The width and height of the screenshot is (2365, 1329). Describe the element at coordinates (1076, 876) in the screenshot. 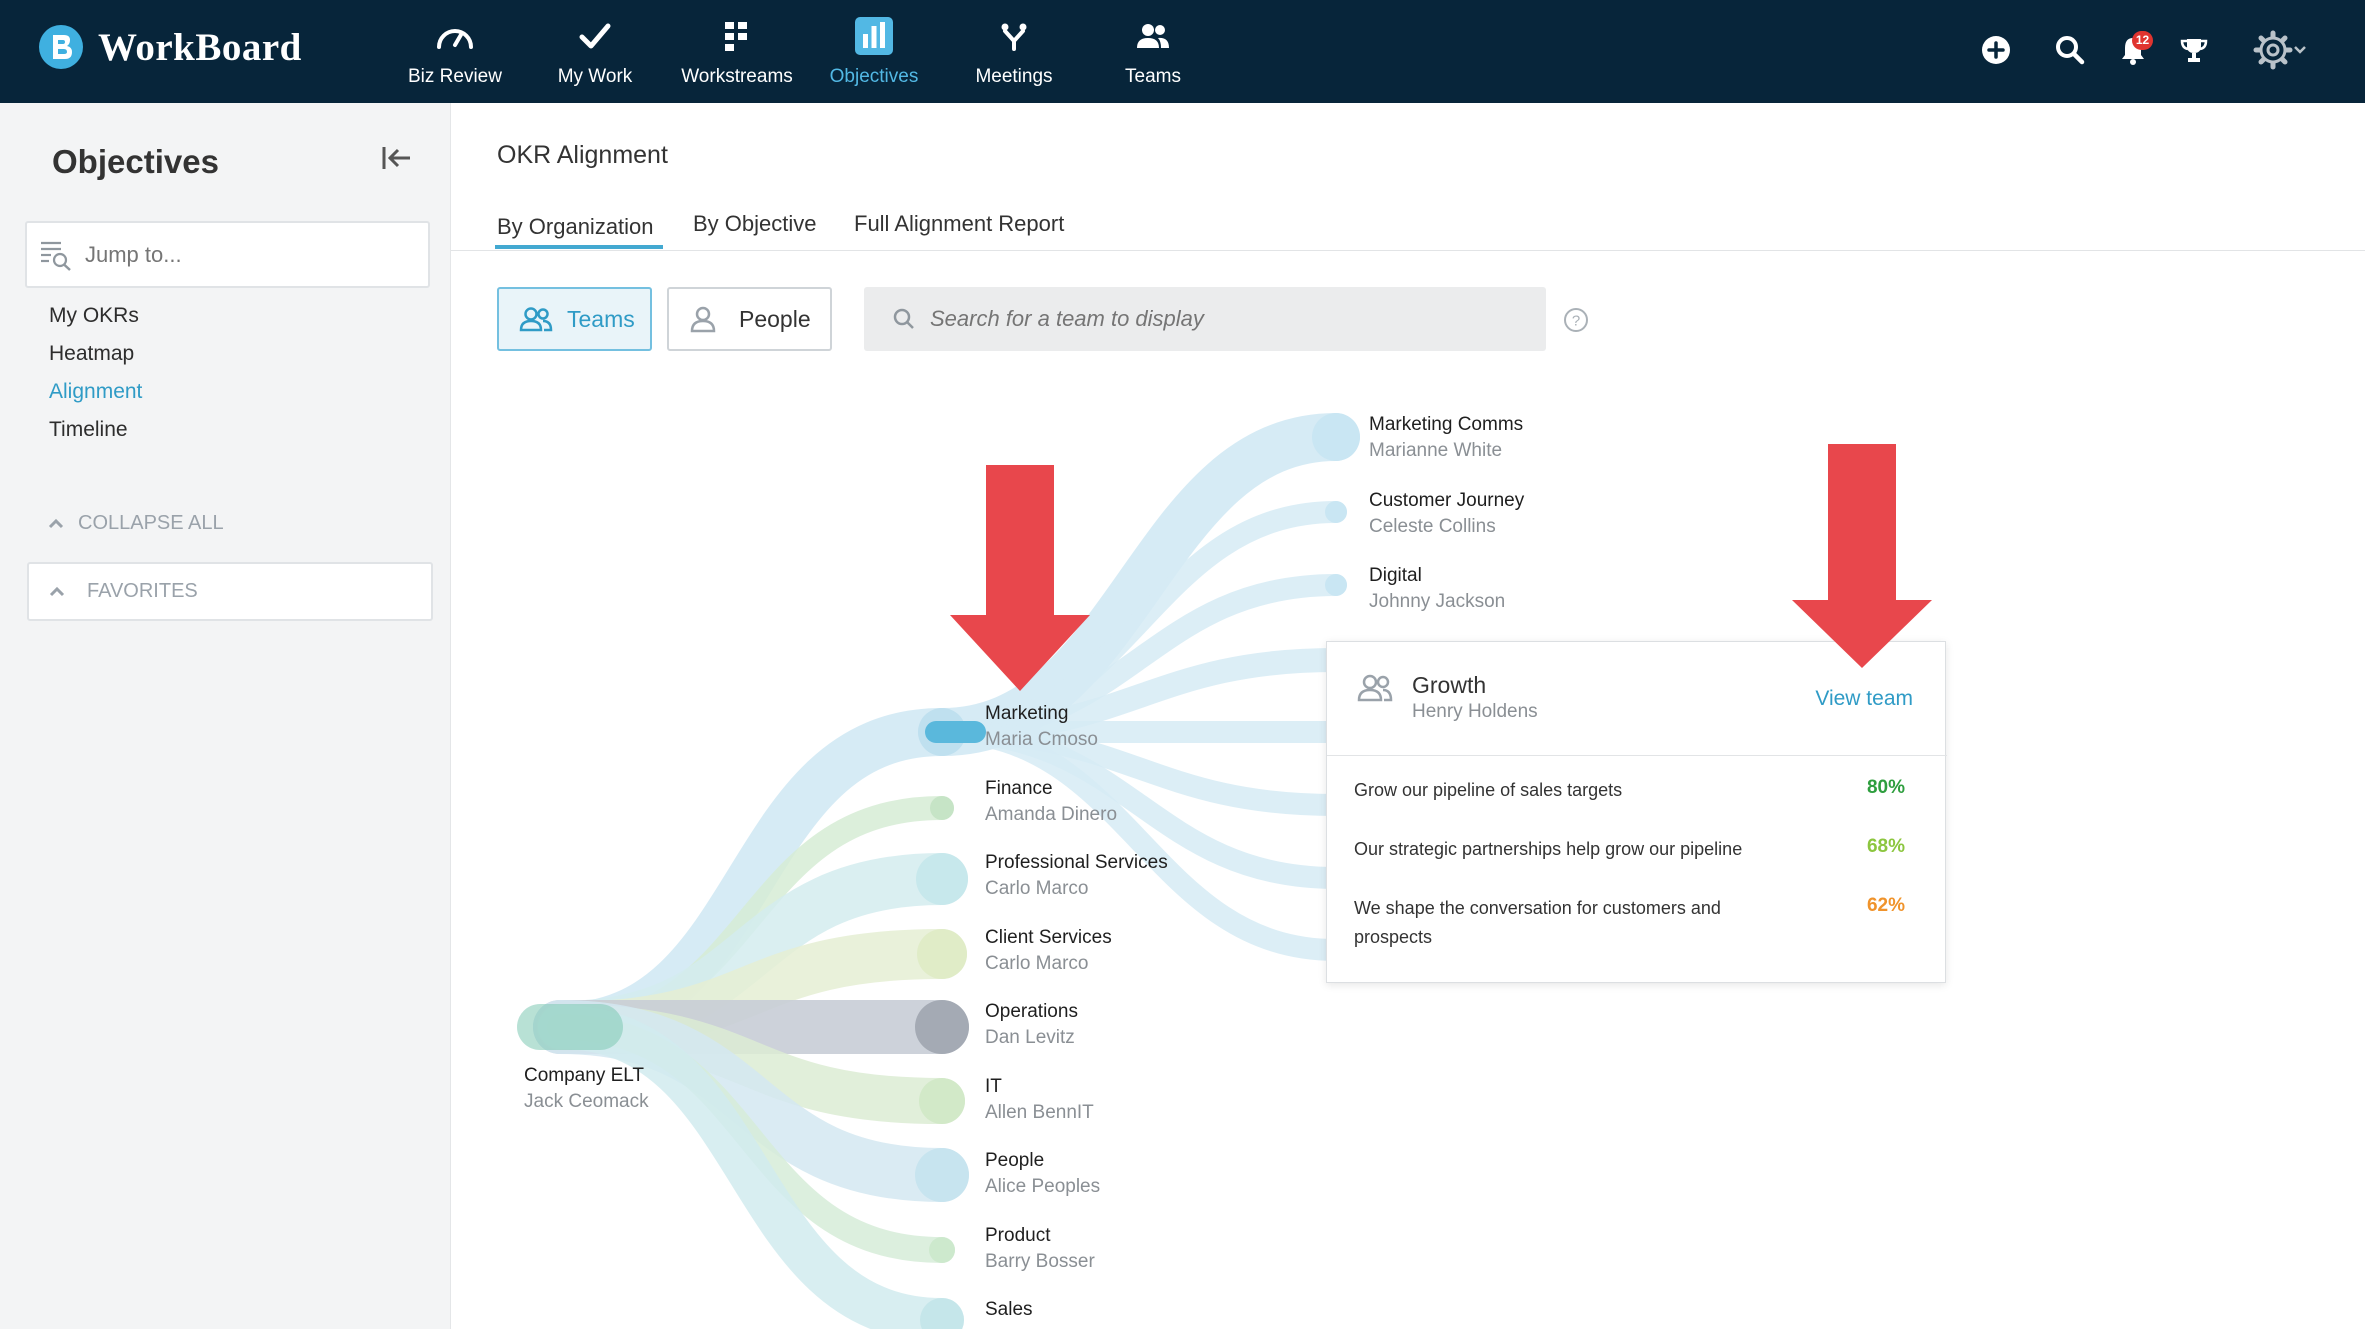

I see `node-professional-services: Professional Services Carlo Marco` at that location.